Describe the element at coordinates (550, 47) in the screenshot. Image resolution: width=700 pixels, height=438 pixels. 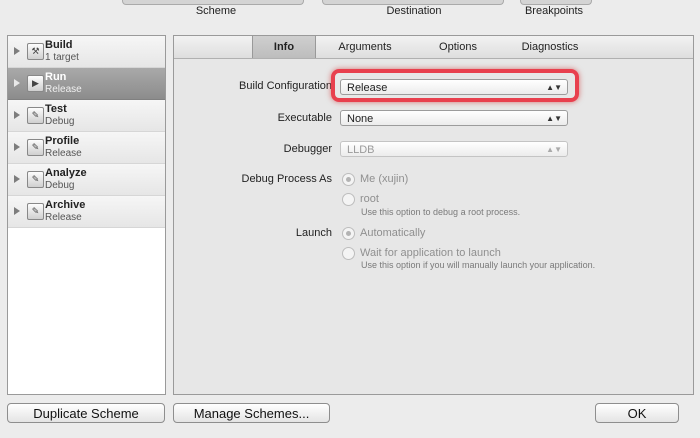
I see `tab-diagnostics: Diagnostics` at that location.